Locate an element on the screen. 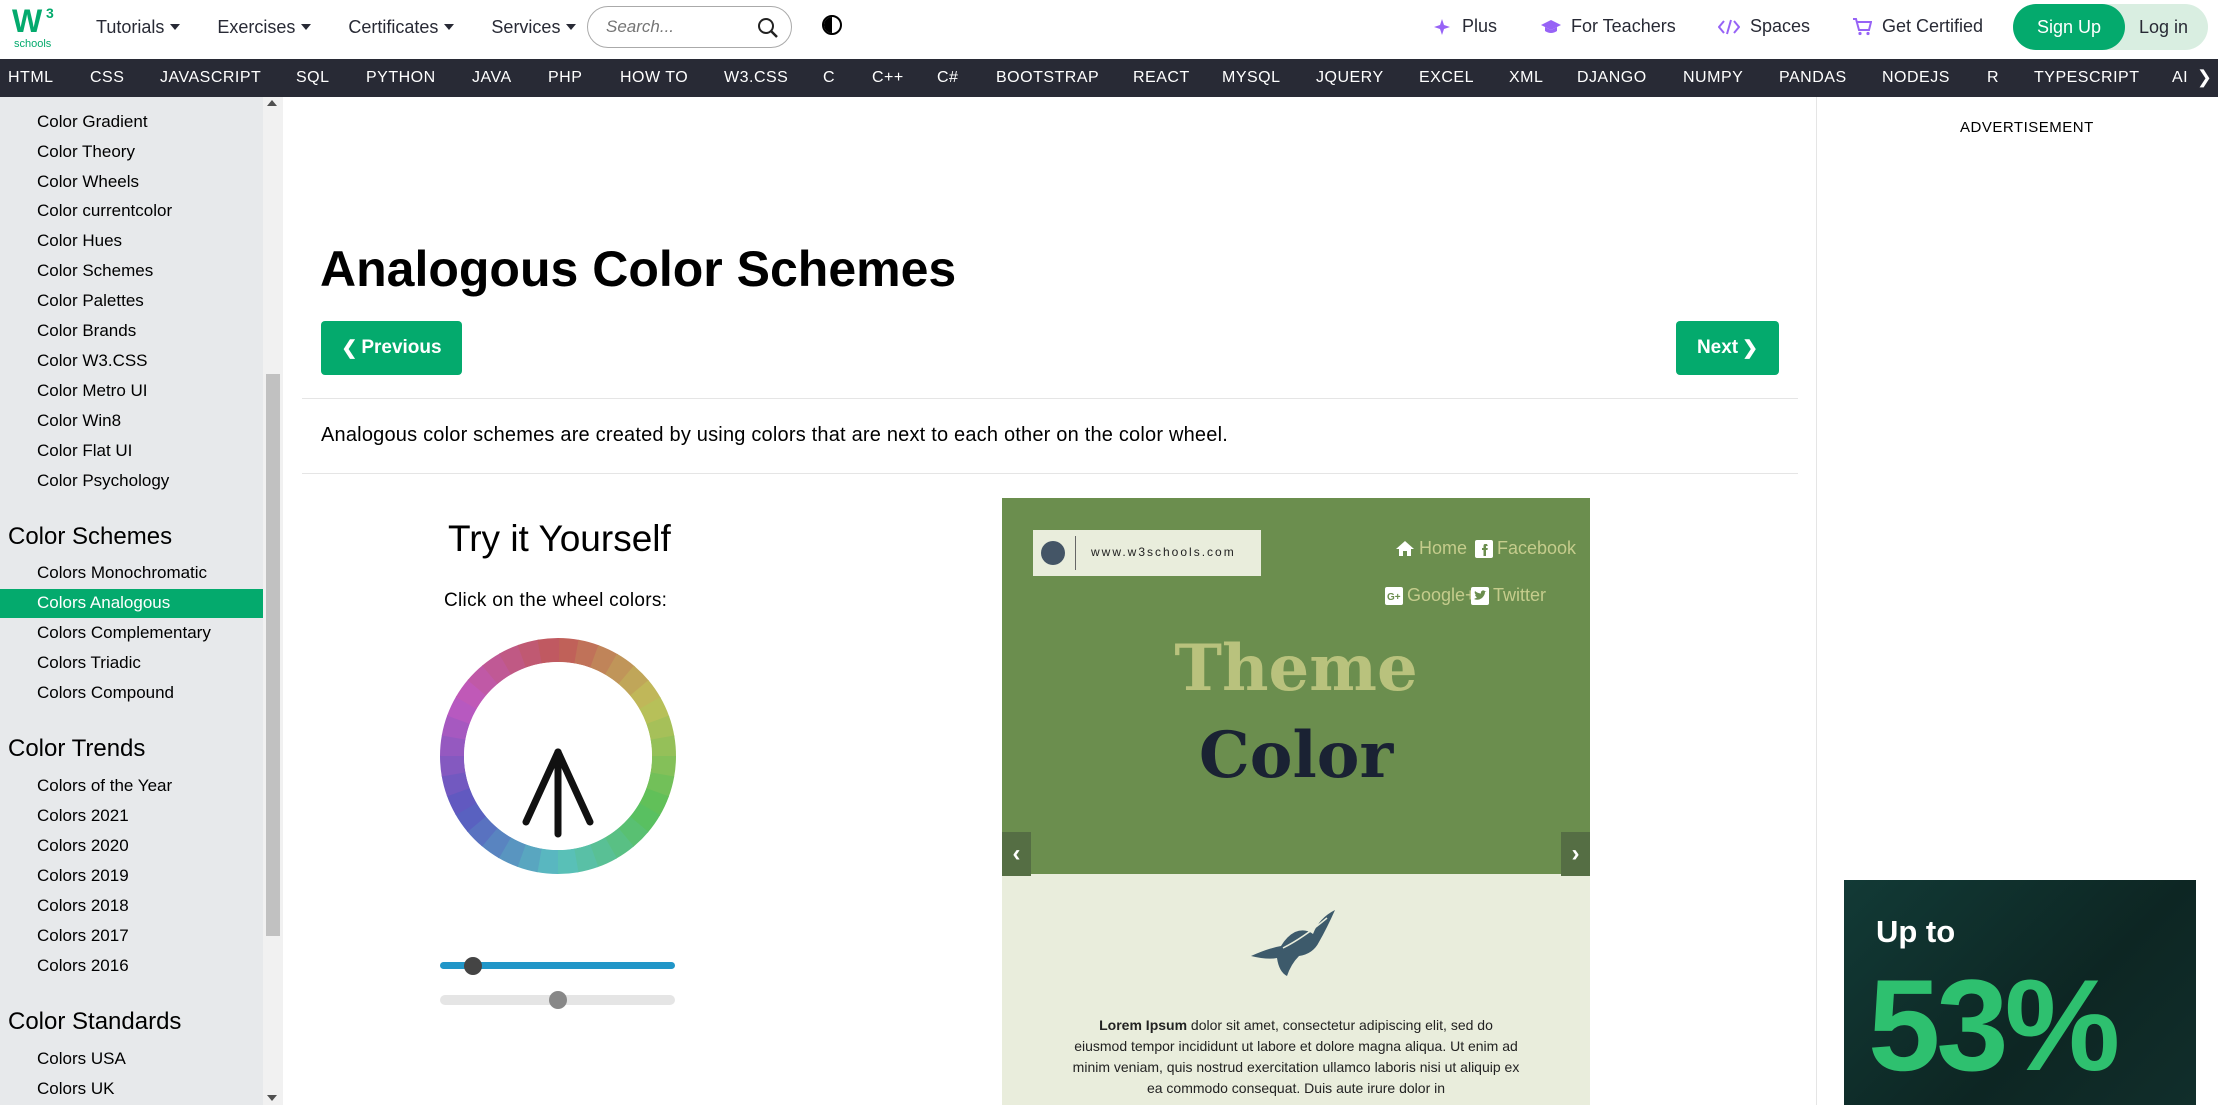  globe-icon is located at coordinates (1053, 553).